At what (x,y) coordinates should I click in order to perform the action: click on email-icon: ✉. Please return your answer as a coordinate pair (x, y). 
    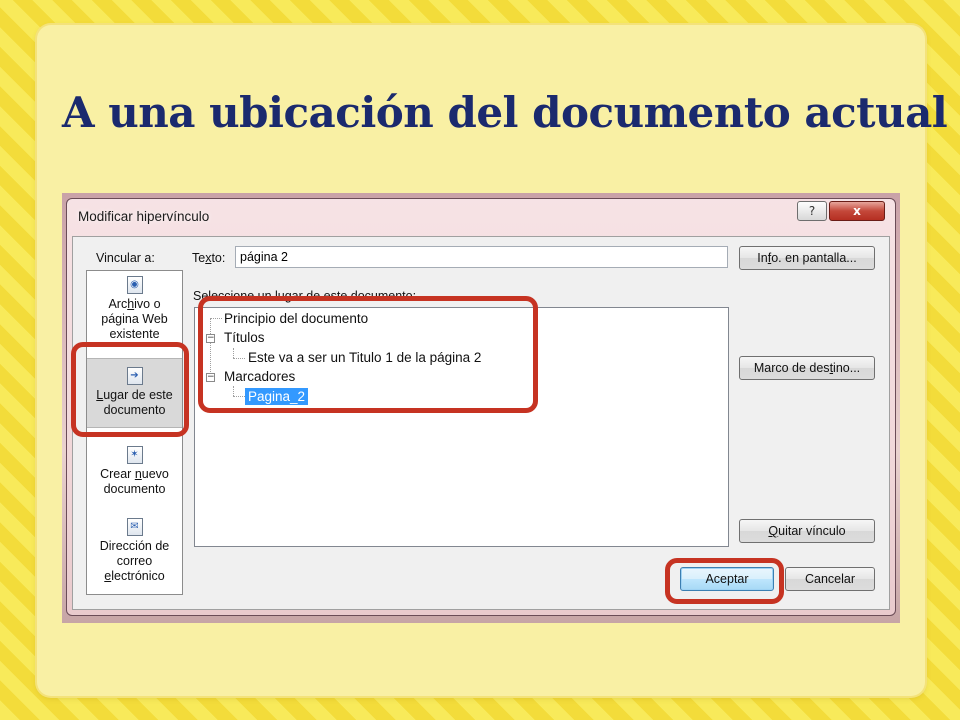
    Looking at the image, I should click on (134, 527).